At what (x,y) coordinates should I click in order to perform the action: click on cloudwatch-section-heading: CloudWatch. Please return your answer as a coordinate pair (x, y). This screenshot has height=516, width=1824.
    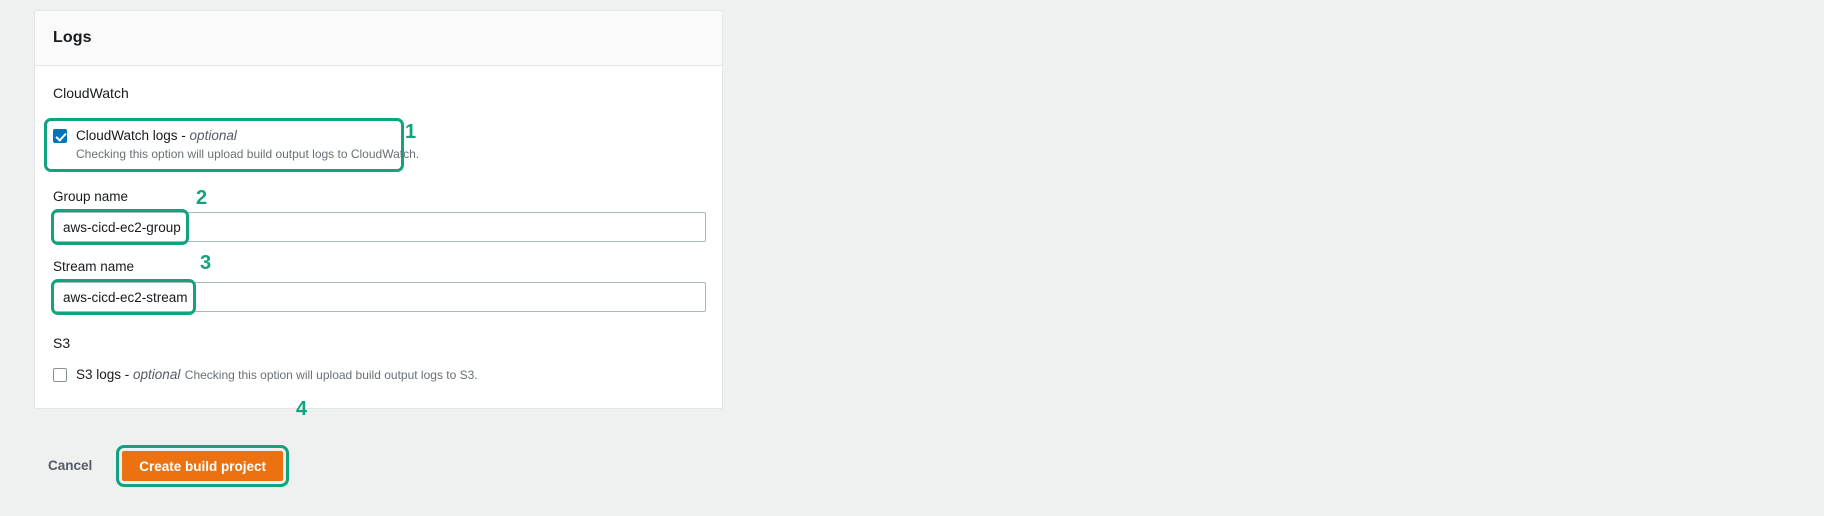
    Looking at the image, I should click on (91, 93).